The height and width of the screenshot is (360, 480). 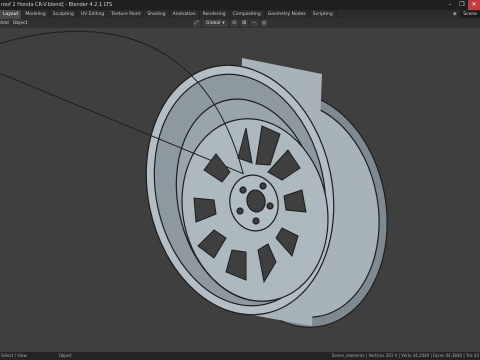 What do you see at coordinates (93, 14) in the screenshot?
I see `tab-uv-editing: UV Editing` at bounding box center [93, 14].